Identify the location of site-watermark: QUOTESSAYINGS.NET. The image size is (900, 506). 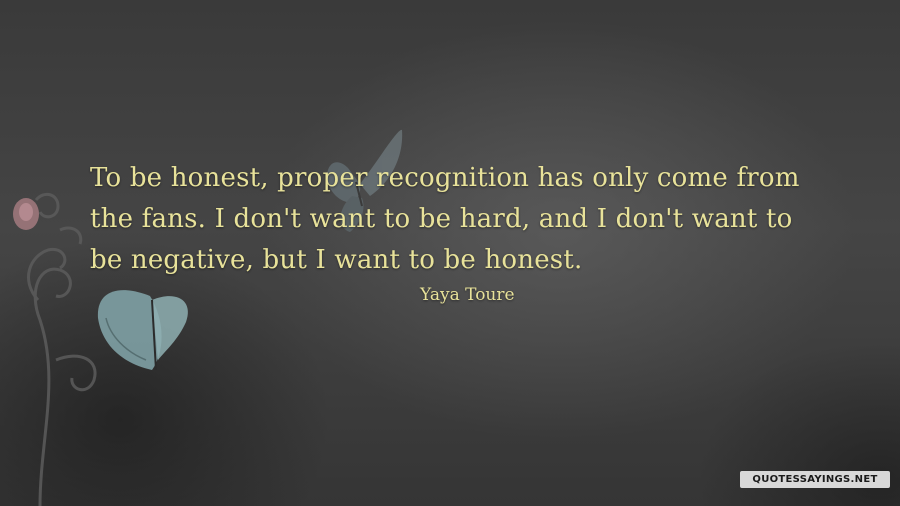
(815, 479).